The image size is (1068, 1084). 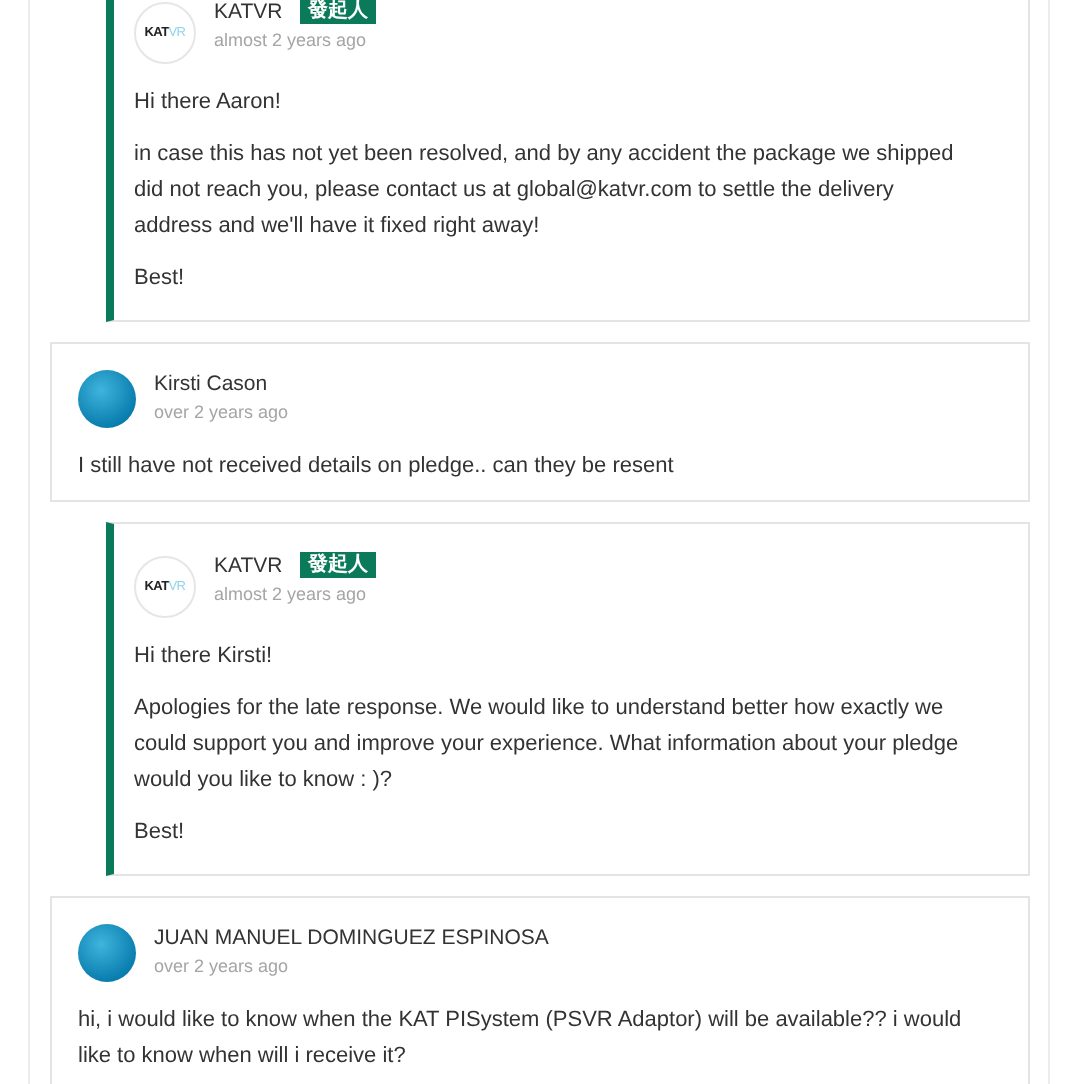 What do you see at coordinates (377, 467) in the screenshot?
I see `comment-text: I still have not received details on pledge.. can they be resent` at bounding box center [377, 467].